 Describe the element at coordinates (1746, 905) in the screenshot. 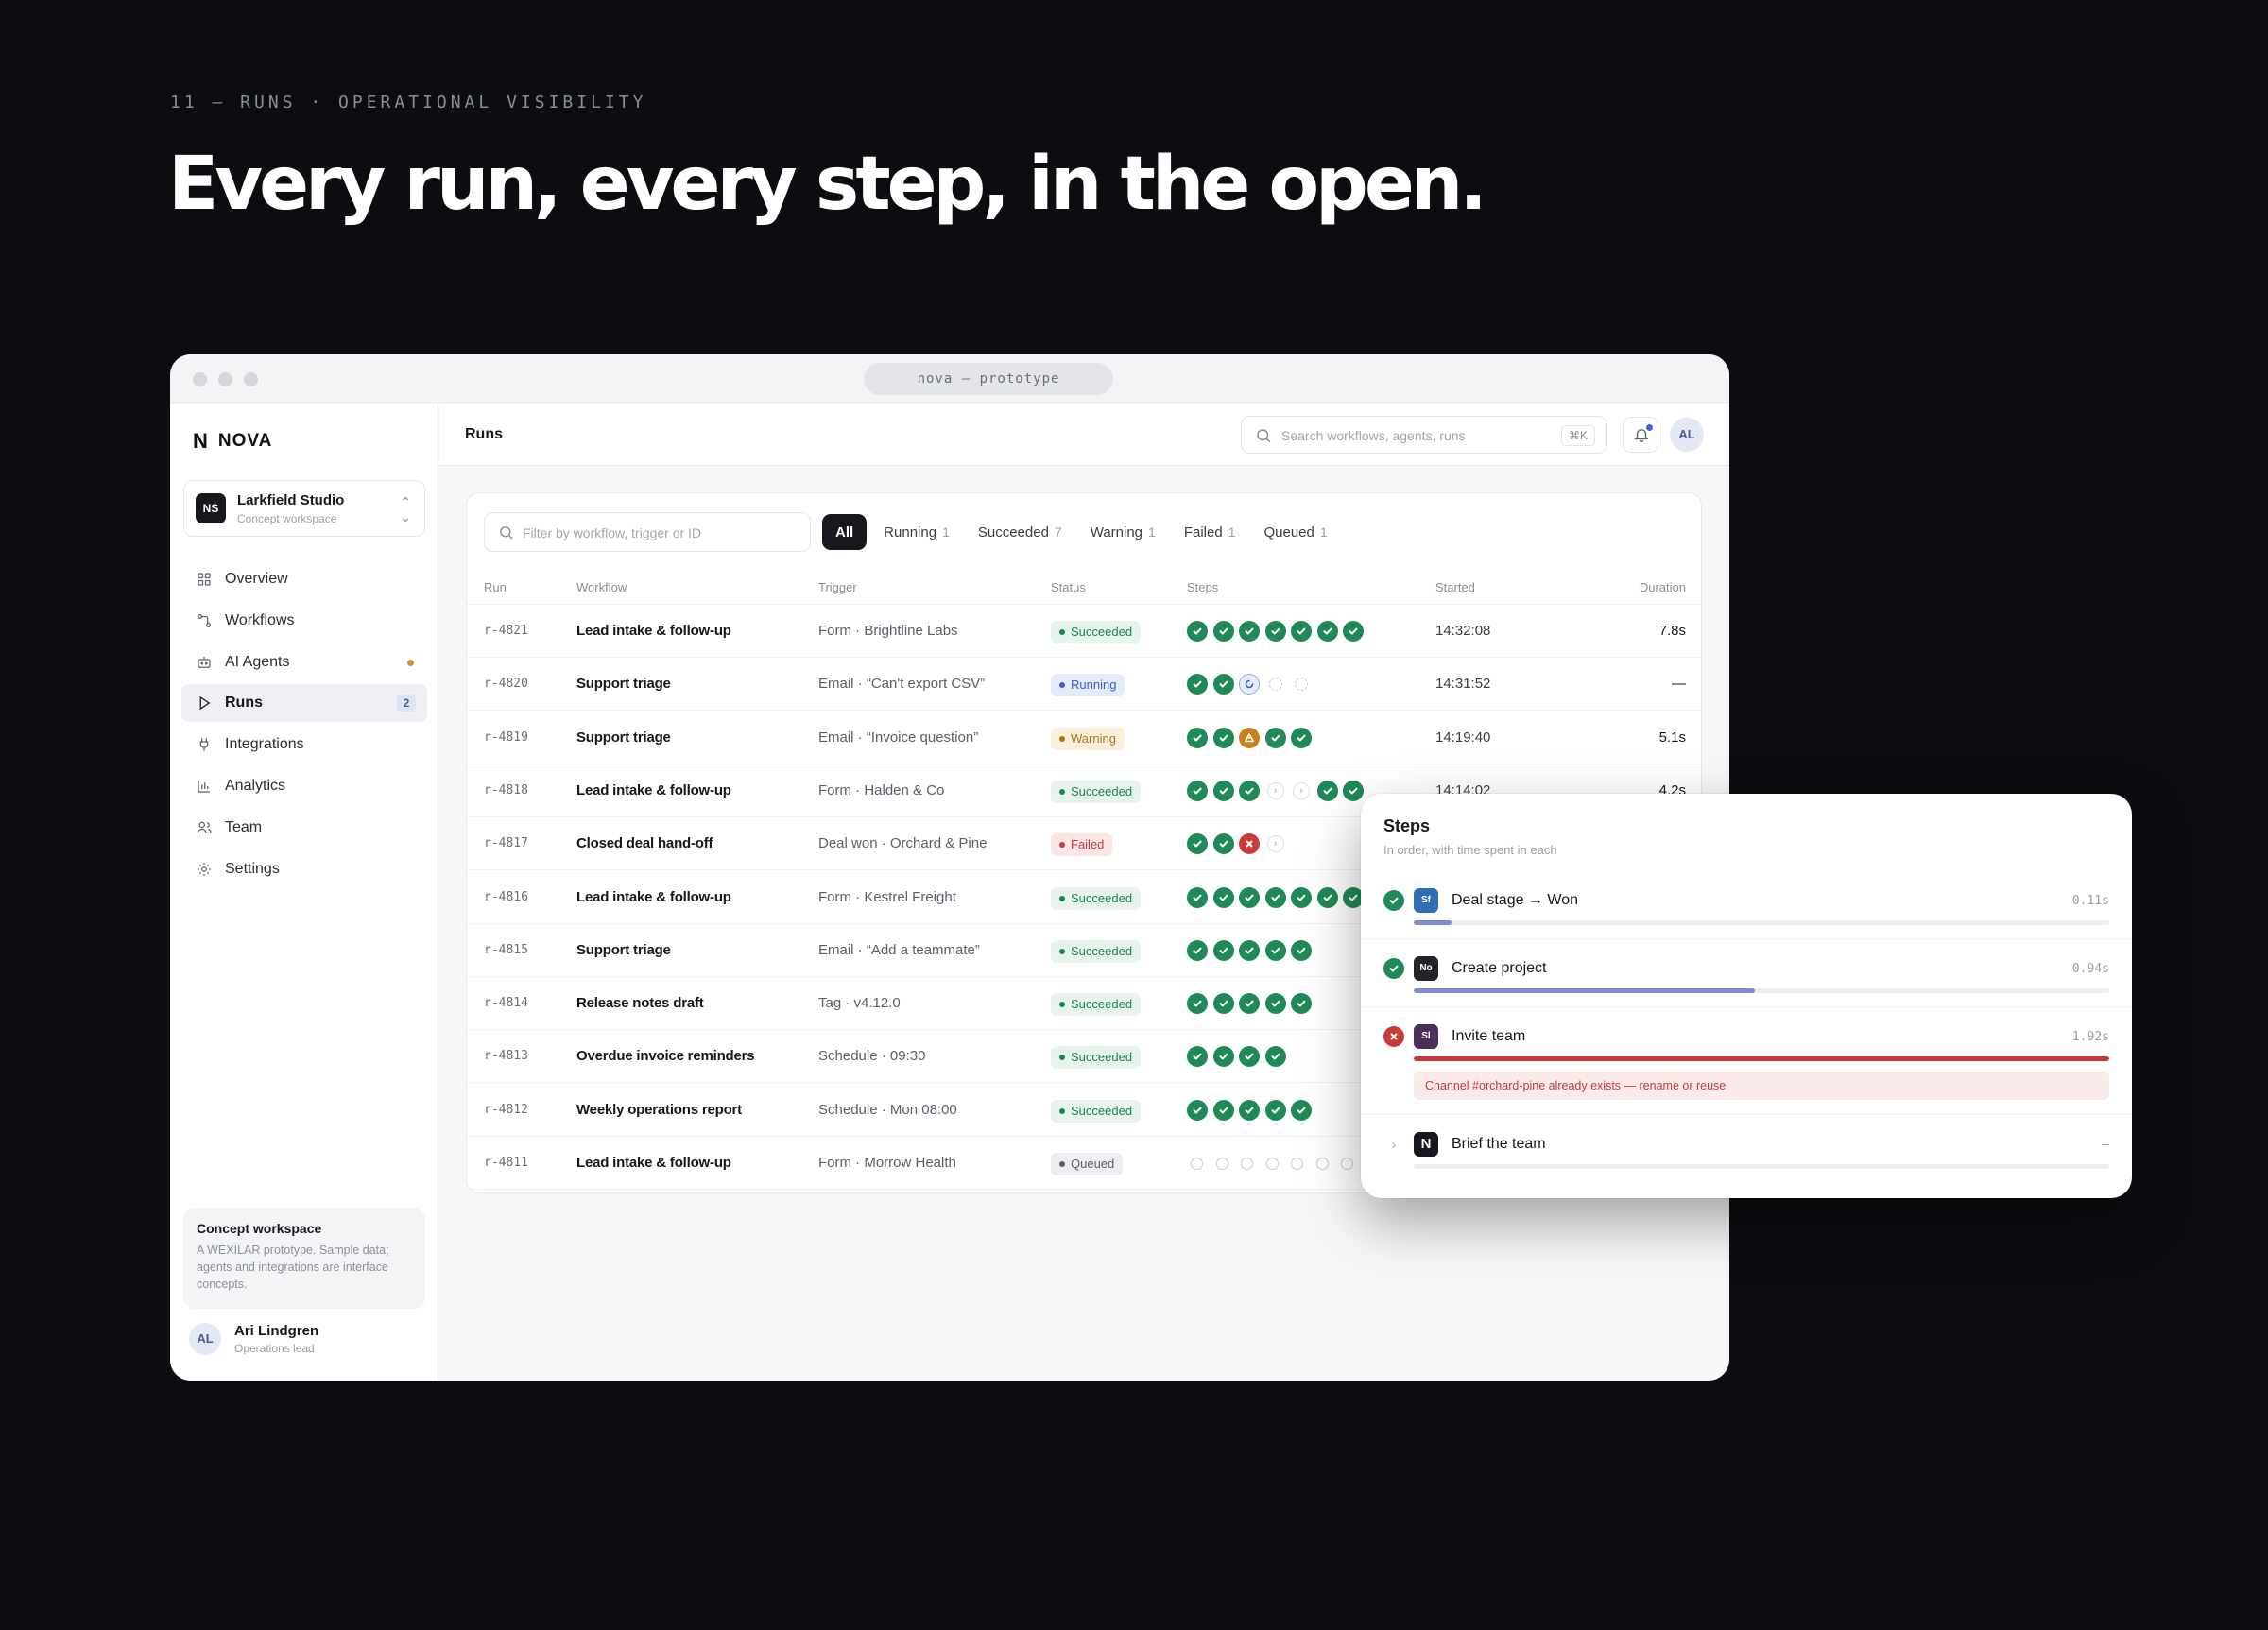

I see `step-row: Sf Deal stage → Won 0.11s` at that location.